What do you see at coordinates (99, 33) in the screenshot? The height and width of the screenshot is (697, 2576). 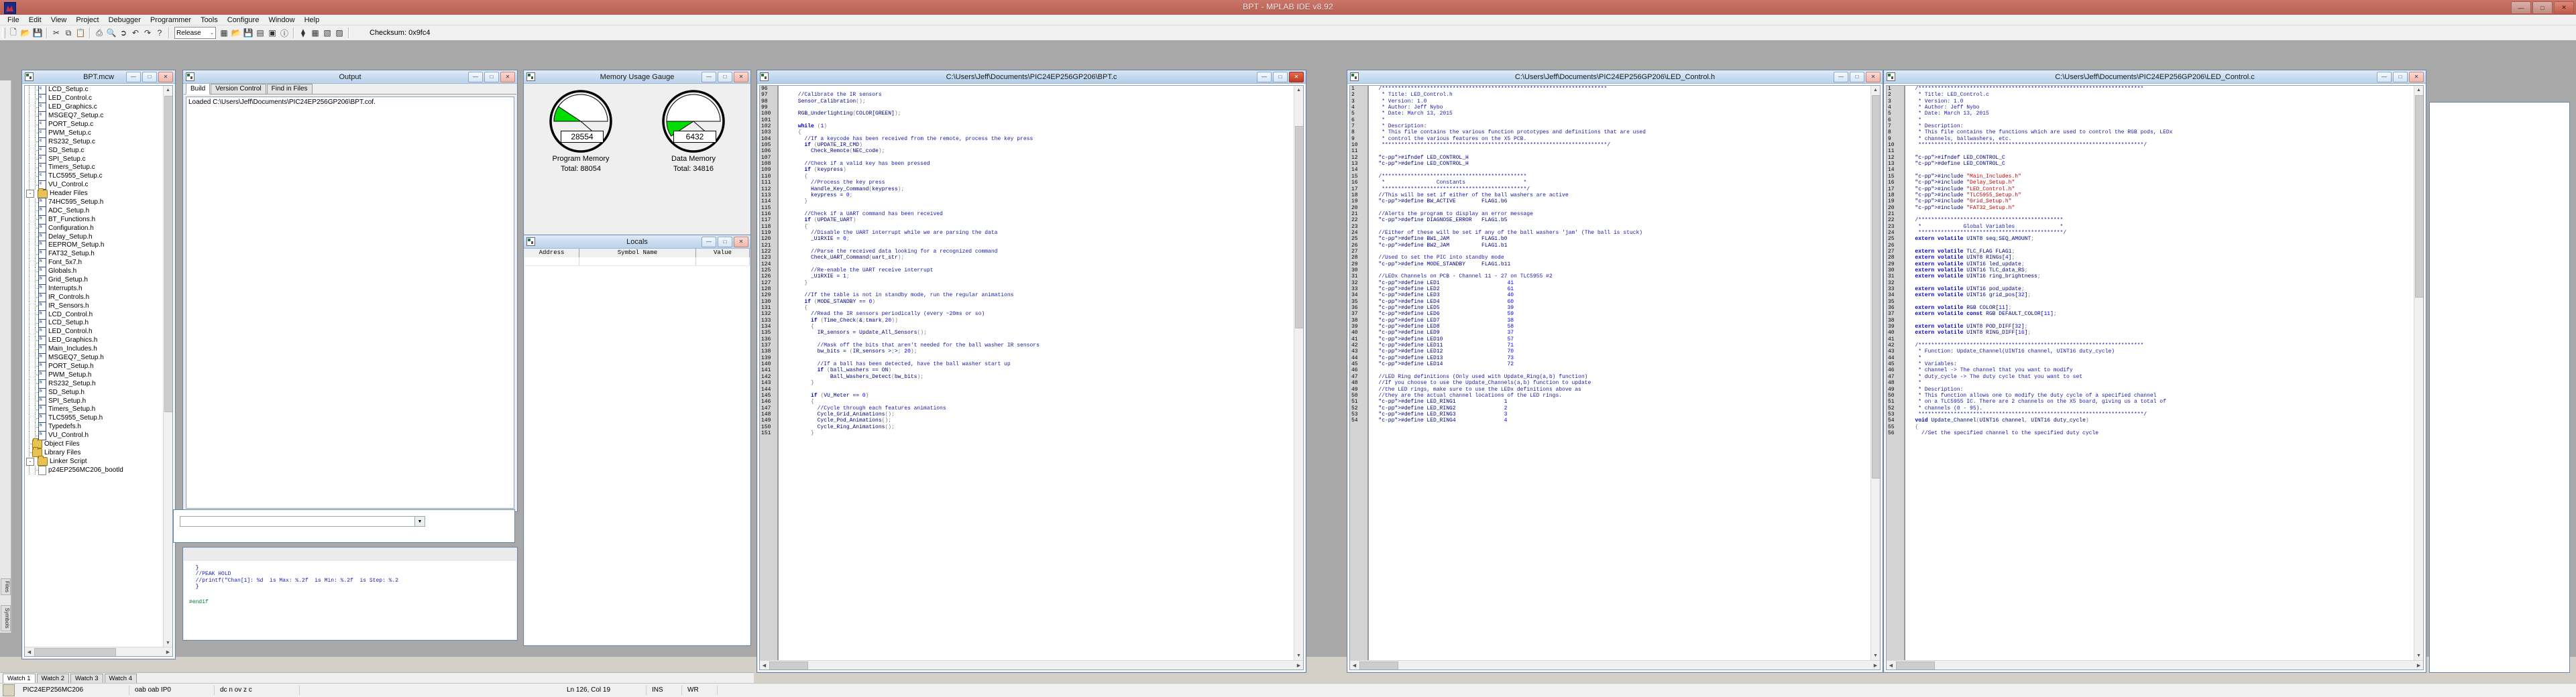 I see `print-icon: ⎙` at bounding box center [99, 33].